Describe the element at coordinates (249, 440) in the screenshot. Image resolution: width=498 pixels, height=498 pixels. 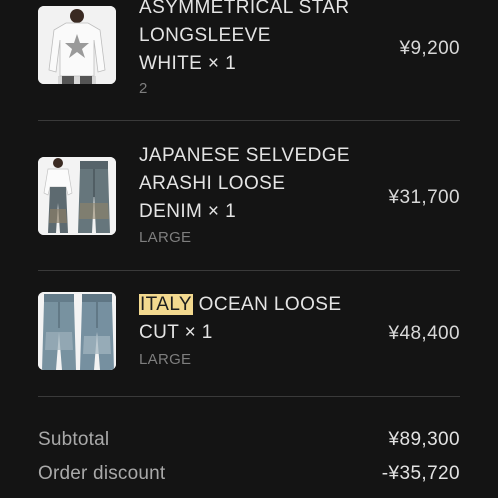
I see `subtotal-row: Subtotal ¥89,300` at that location.